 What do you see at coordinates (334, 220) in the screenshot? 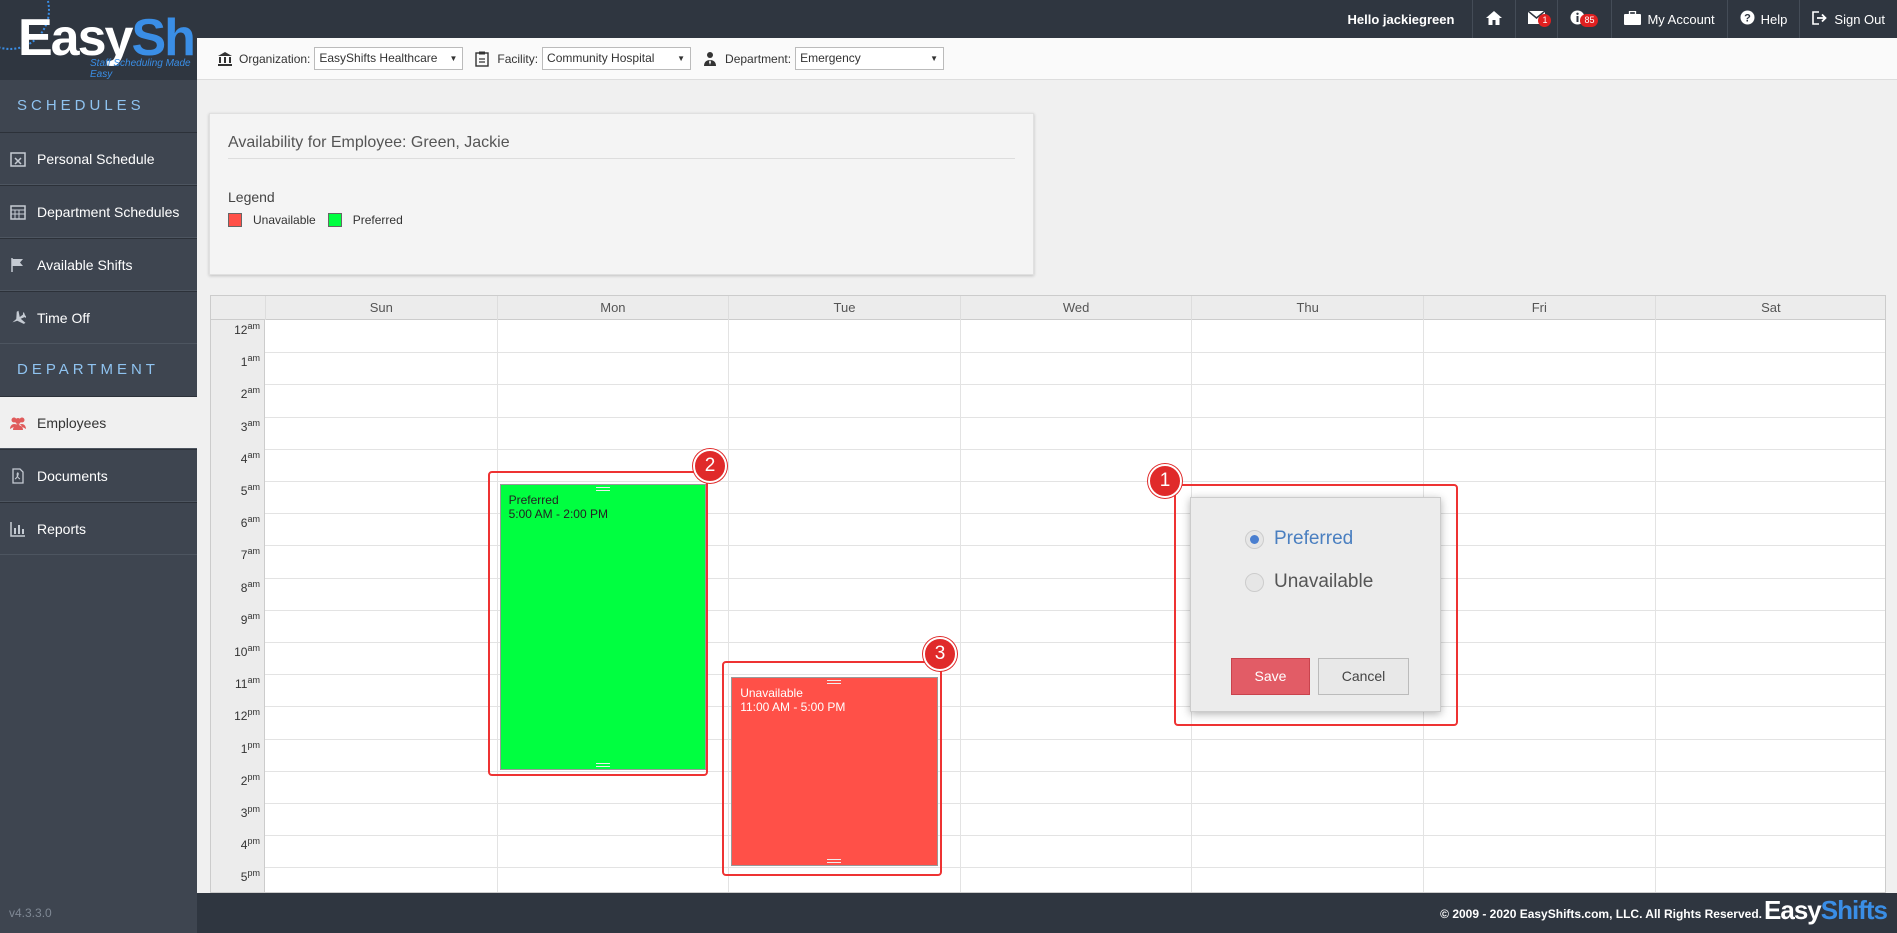
I see `legend-swatch-preferred` at bounding box center [334, 220].